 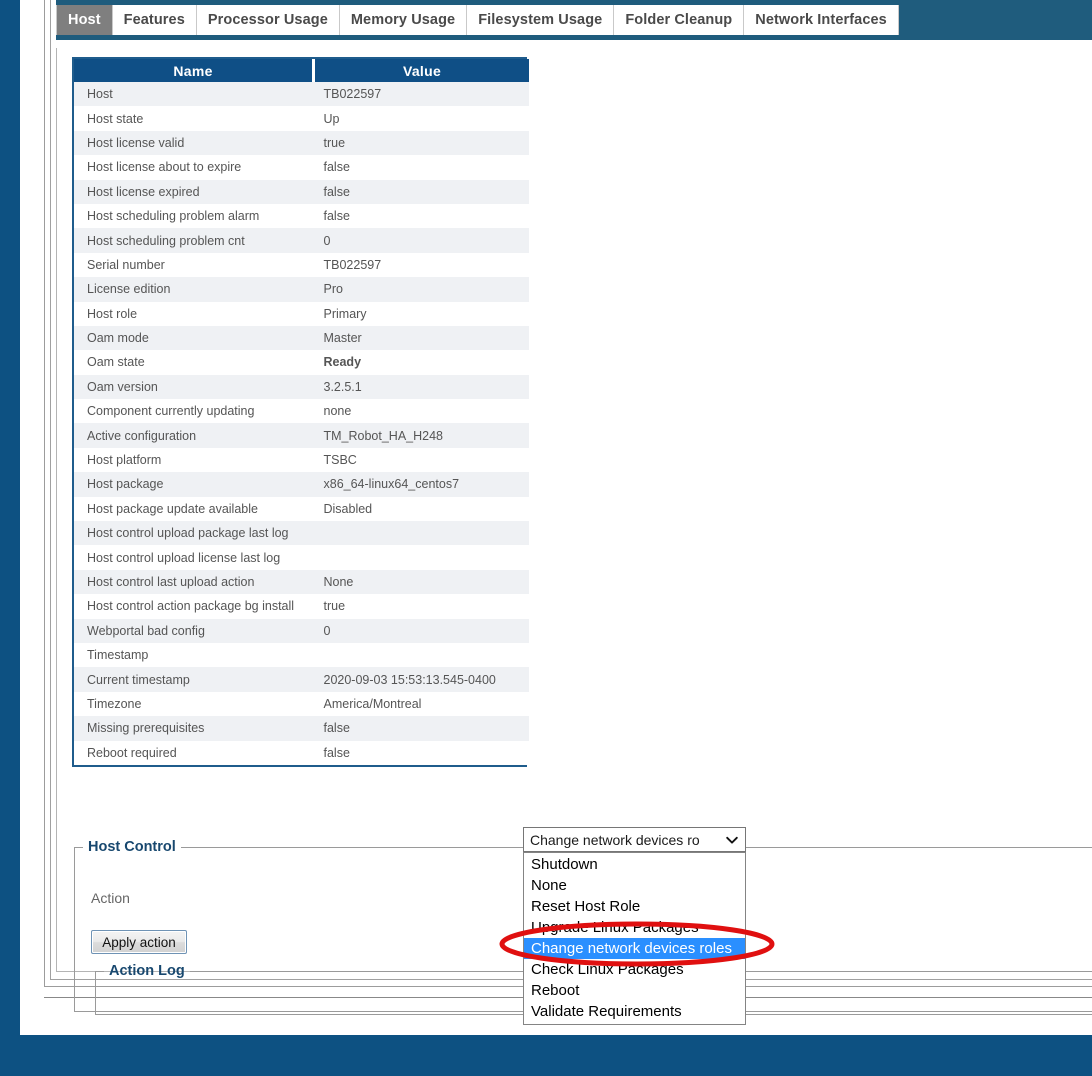 I want to click on table-cell-name: Active configuration, so click(x=194, y=435).